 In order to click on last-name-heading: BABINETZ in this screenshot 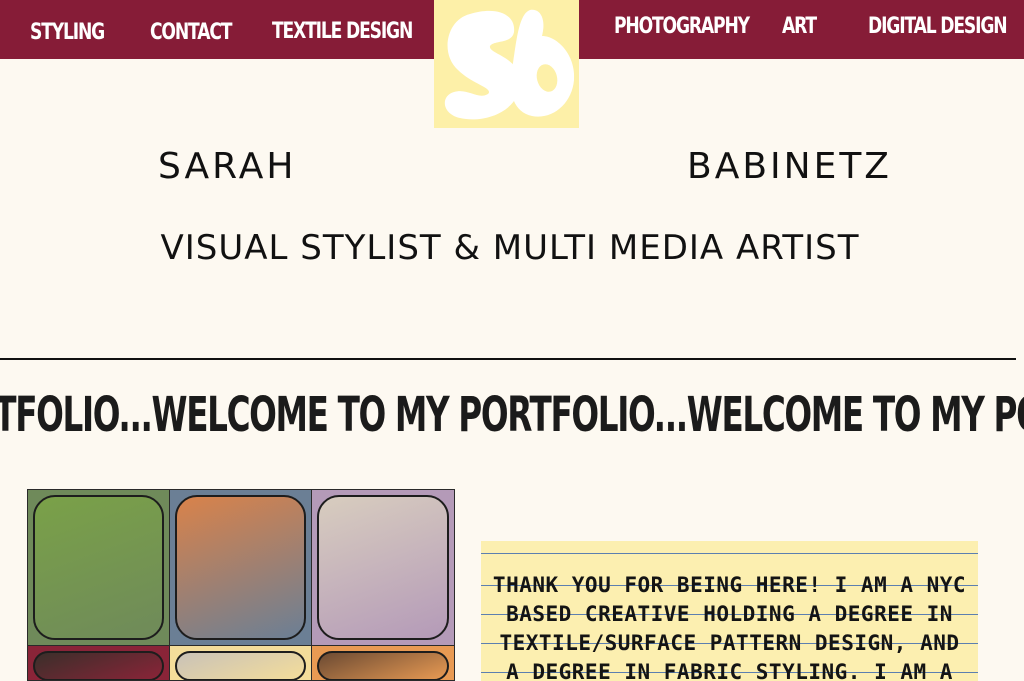, I will do `click(789, 166)`.